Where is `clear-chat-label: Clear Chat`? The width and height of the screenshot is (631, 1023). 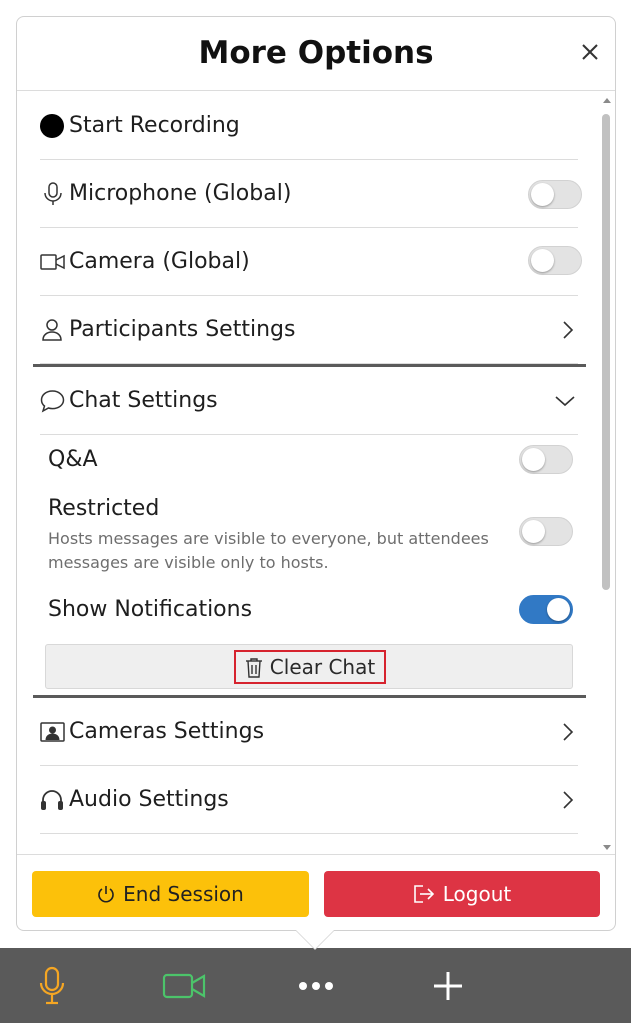
clear-chat-label: Clear Chat is located at coordinates (322, 667).